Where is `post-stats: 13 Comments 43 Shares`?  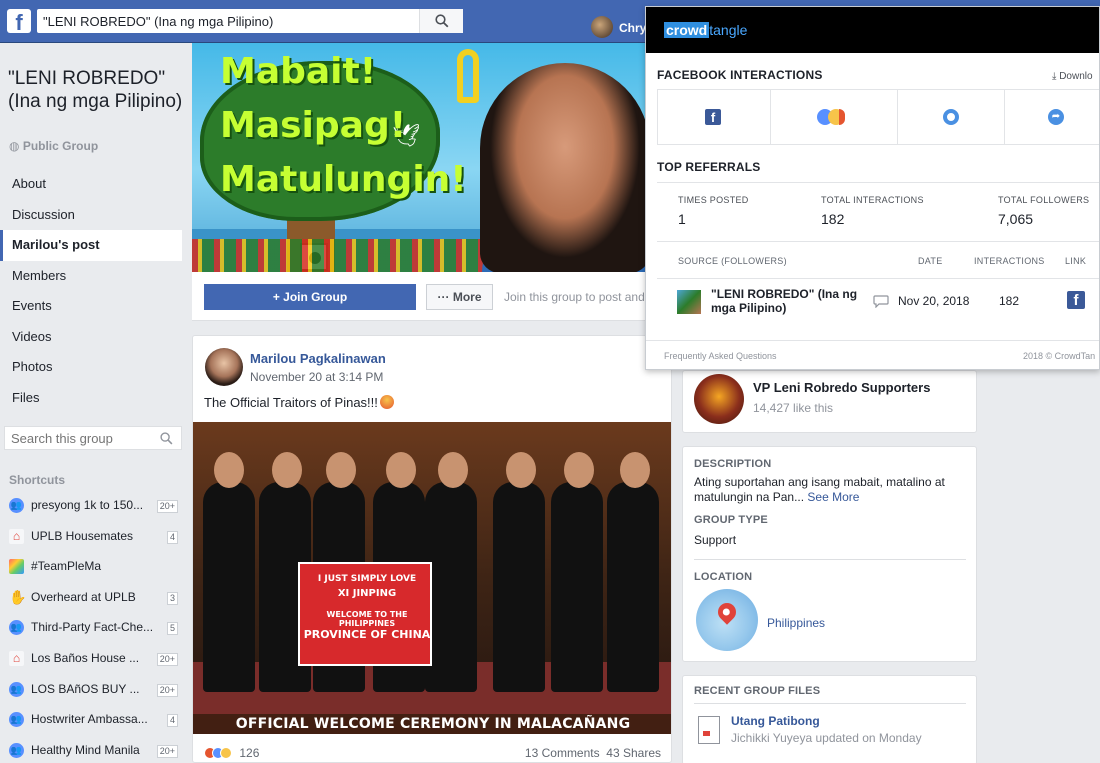
post-stats: 13 Comments 43 Shares is located at coordinates (593, 753).